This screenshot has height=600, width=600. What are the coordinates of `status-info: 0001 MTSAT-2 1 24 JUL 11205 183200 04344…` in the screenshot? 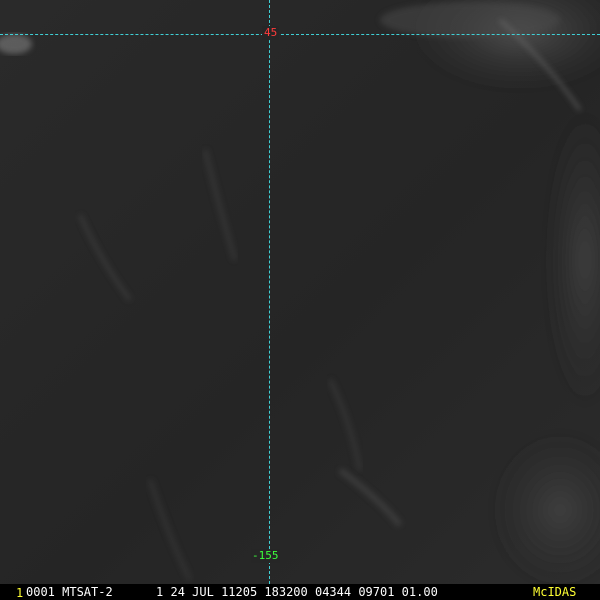 It's located at (232, 592).